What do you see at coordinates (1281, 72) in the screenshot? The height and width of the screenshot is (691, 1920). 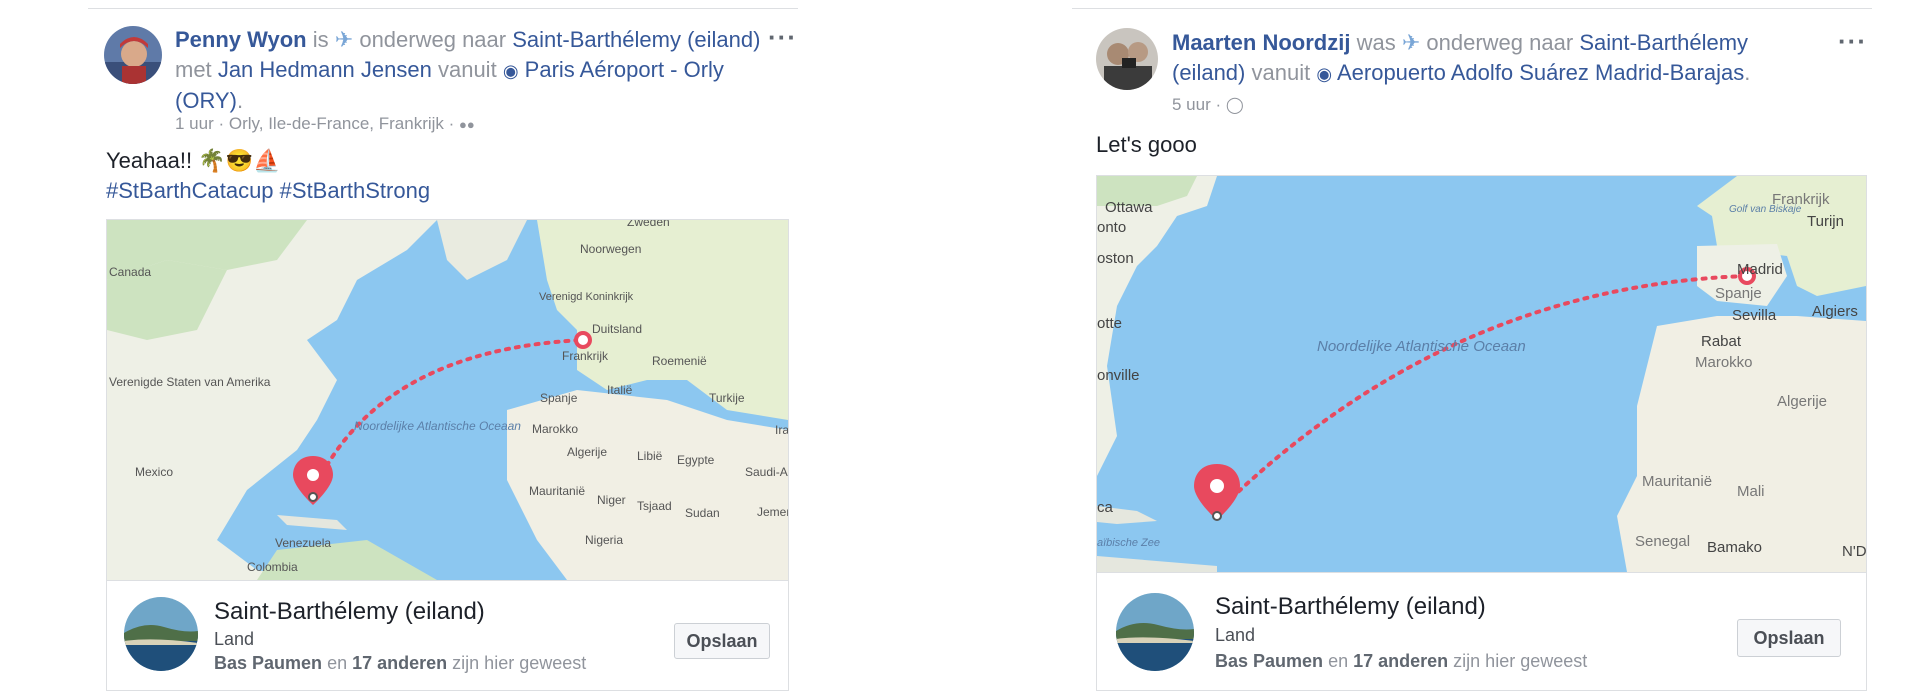 I see `from-word: vanuit` at bounding box center [1281, 72].